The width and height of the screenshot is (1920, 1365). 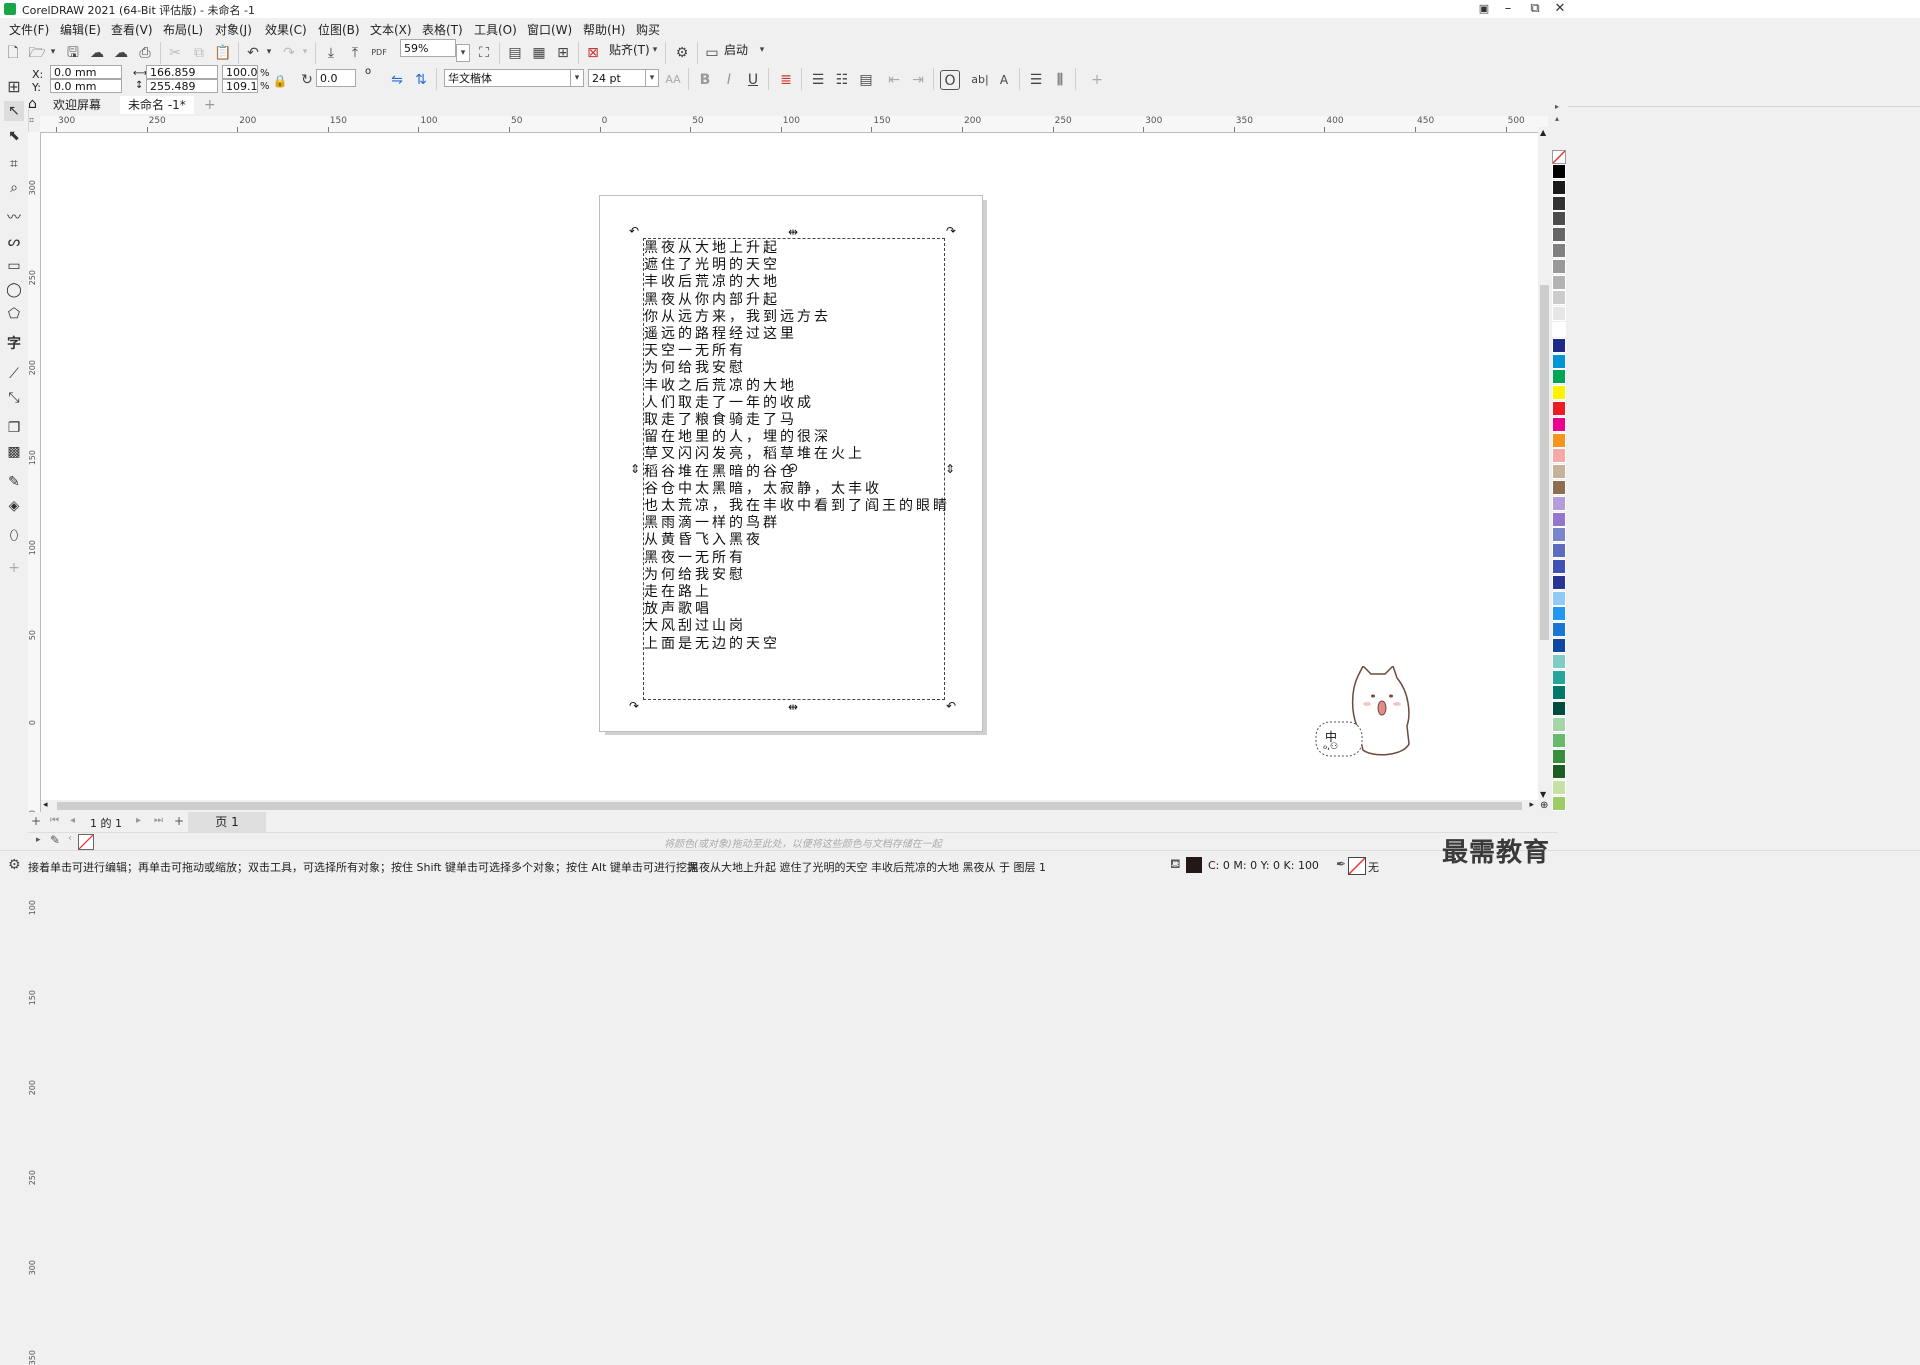 What do you see at coordinates (1557, 106) in the screenshot?
I see `palette-scroll-up-icon: ▸` at bounding box center [1557, 106].